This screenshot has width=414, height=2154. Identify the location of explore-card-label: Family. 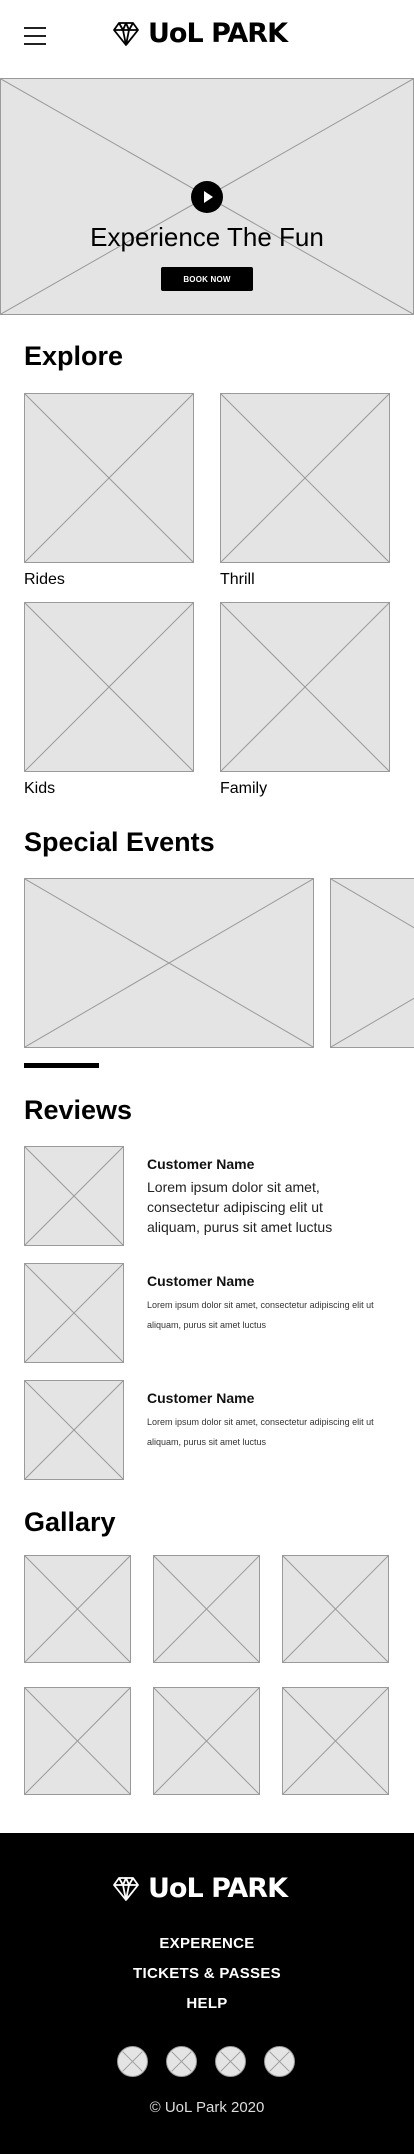
(243, 789).